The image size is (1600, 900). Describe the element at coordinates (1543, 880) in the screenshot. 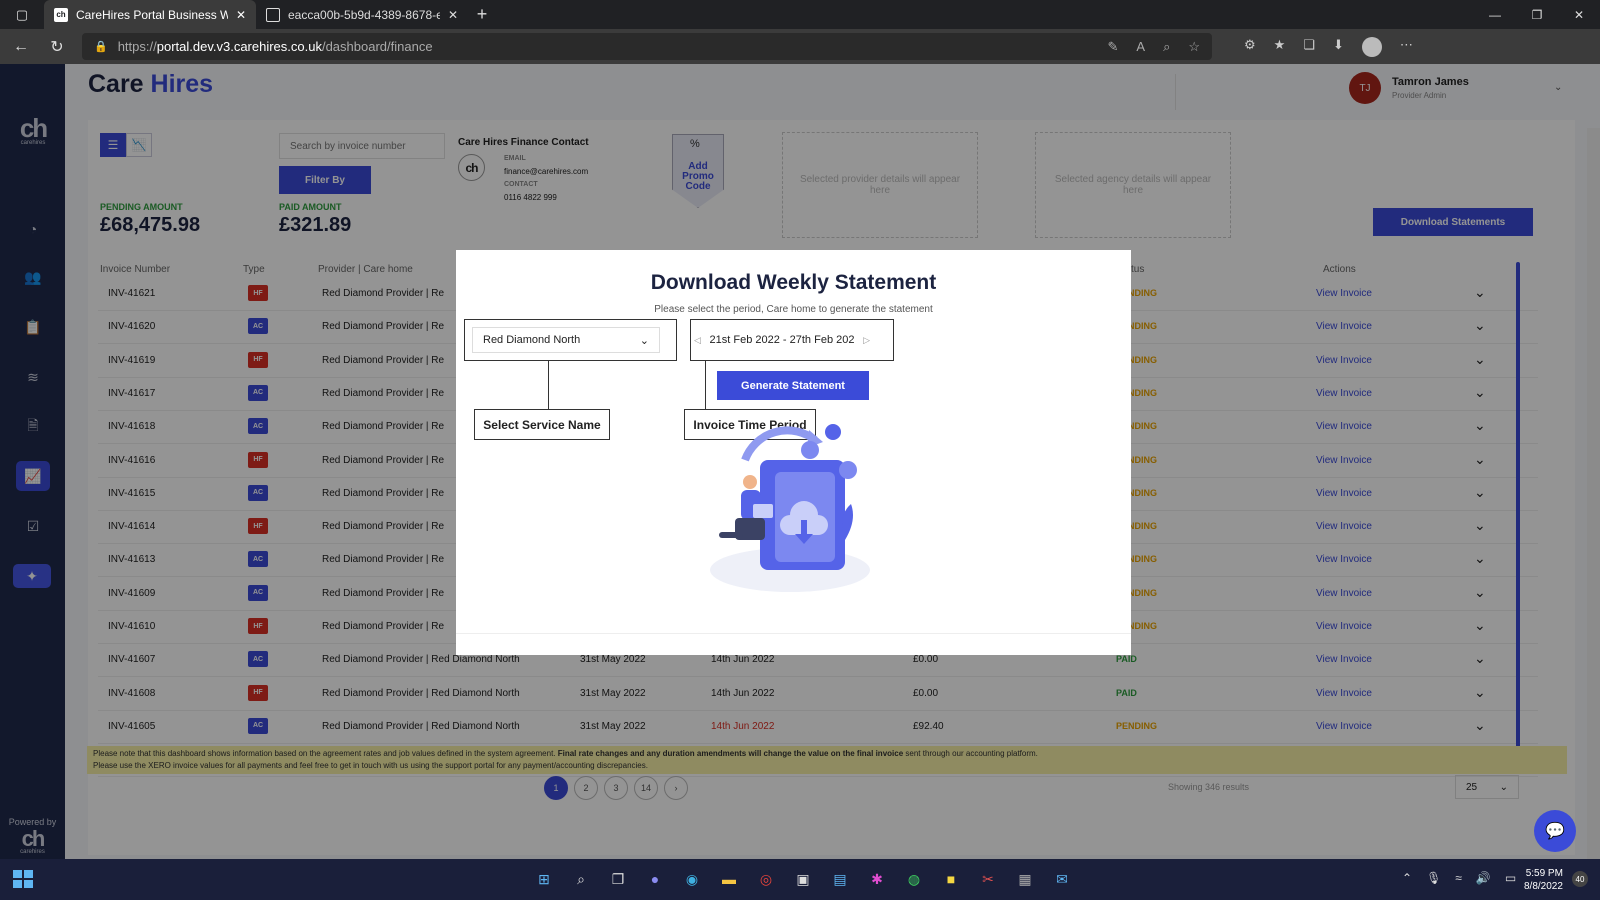

I see `system-clock: 5:59 PM 8/8/2022` at that location.